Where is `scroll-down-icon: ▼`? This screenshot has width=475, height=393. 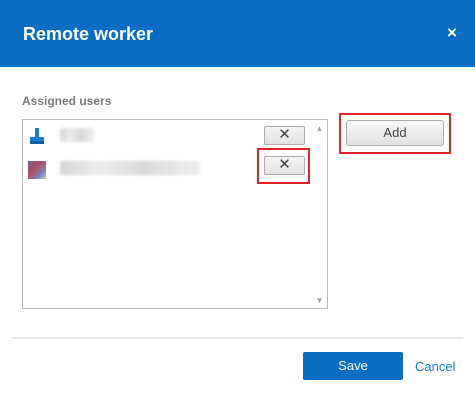
scroll-down-icon: ▼ is located at coordinates (319, 300).